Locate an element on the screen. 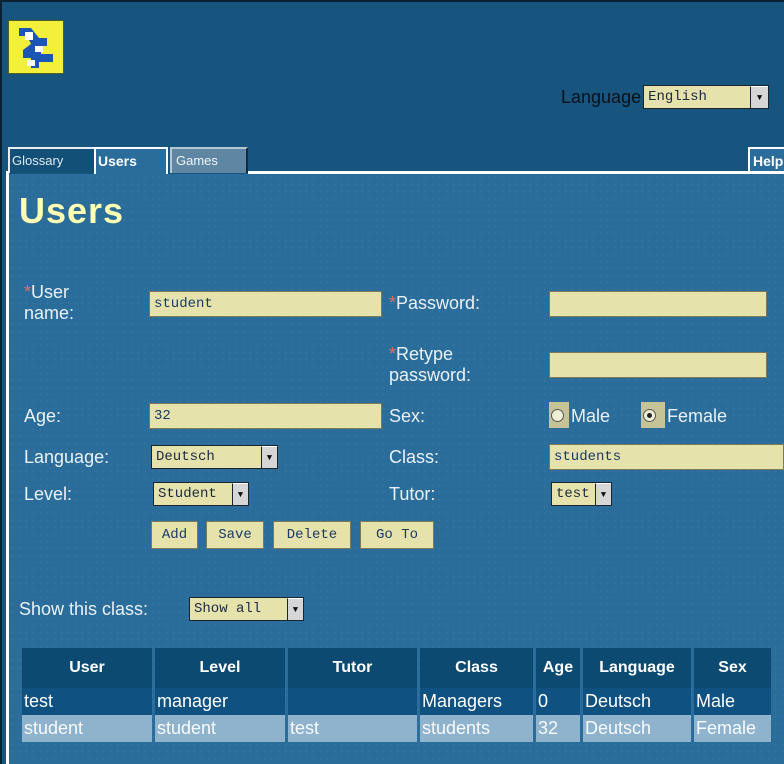  show-class-select: Show all ▼ is located at coordinates (246, 609).